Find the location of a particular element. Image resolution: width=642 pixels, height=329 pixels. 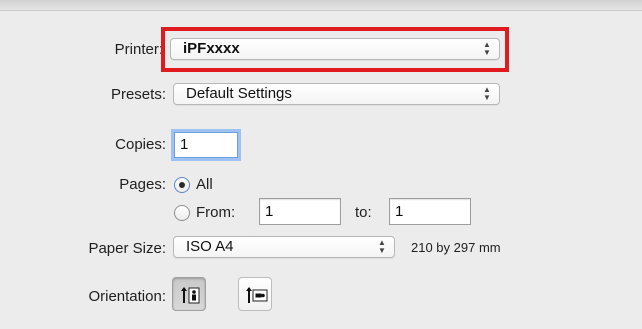

pages-from-input: 1 is located at coordinates (300, 211).